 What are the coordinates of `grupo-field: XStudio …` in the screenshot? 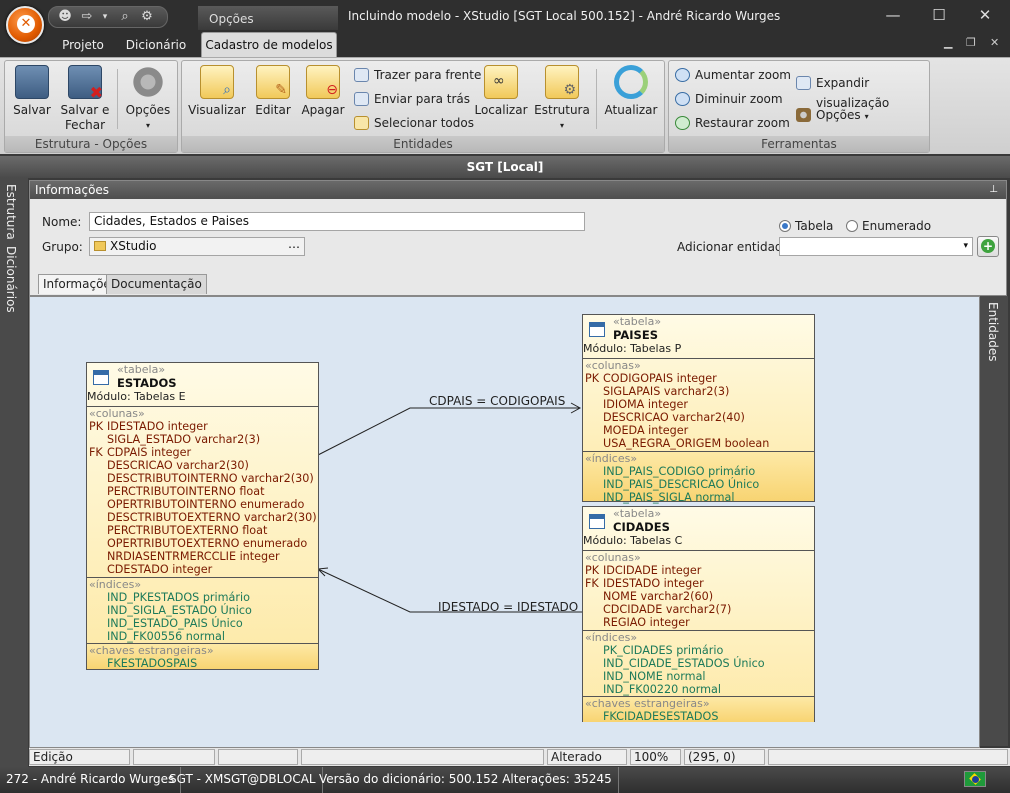 It's located at (197, 246).